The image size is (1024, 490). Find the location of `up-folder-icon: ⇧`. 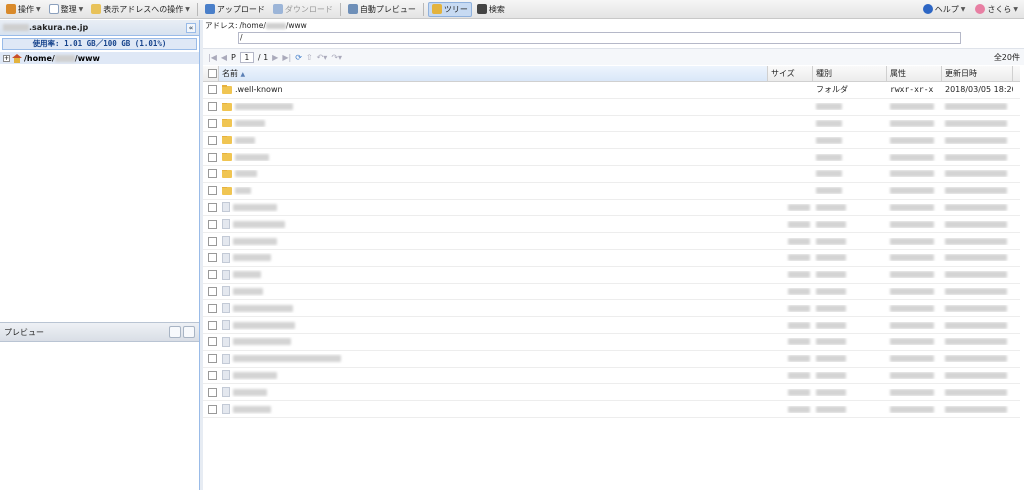

up-folder-icon: ⇧ is located at coordinates (309, 57).